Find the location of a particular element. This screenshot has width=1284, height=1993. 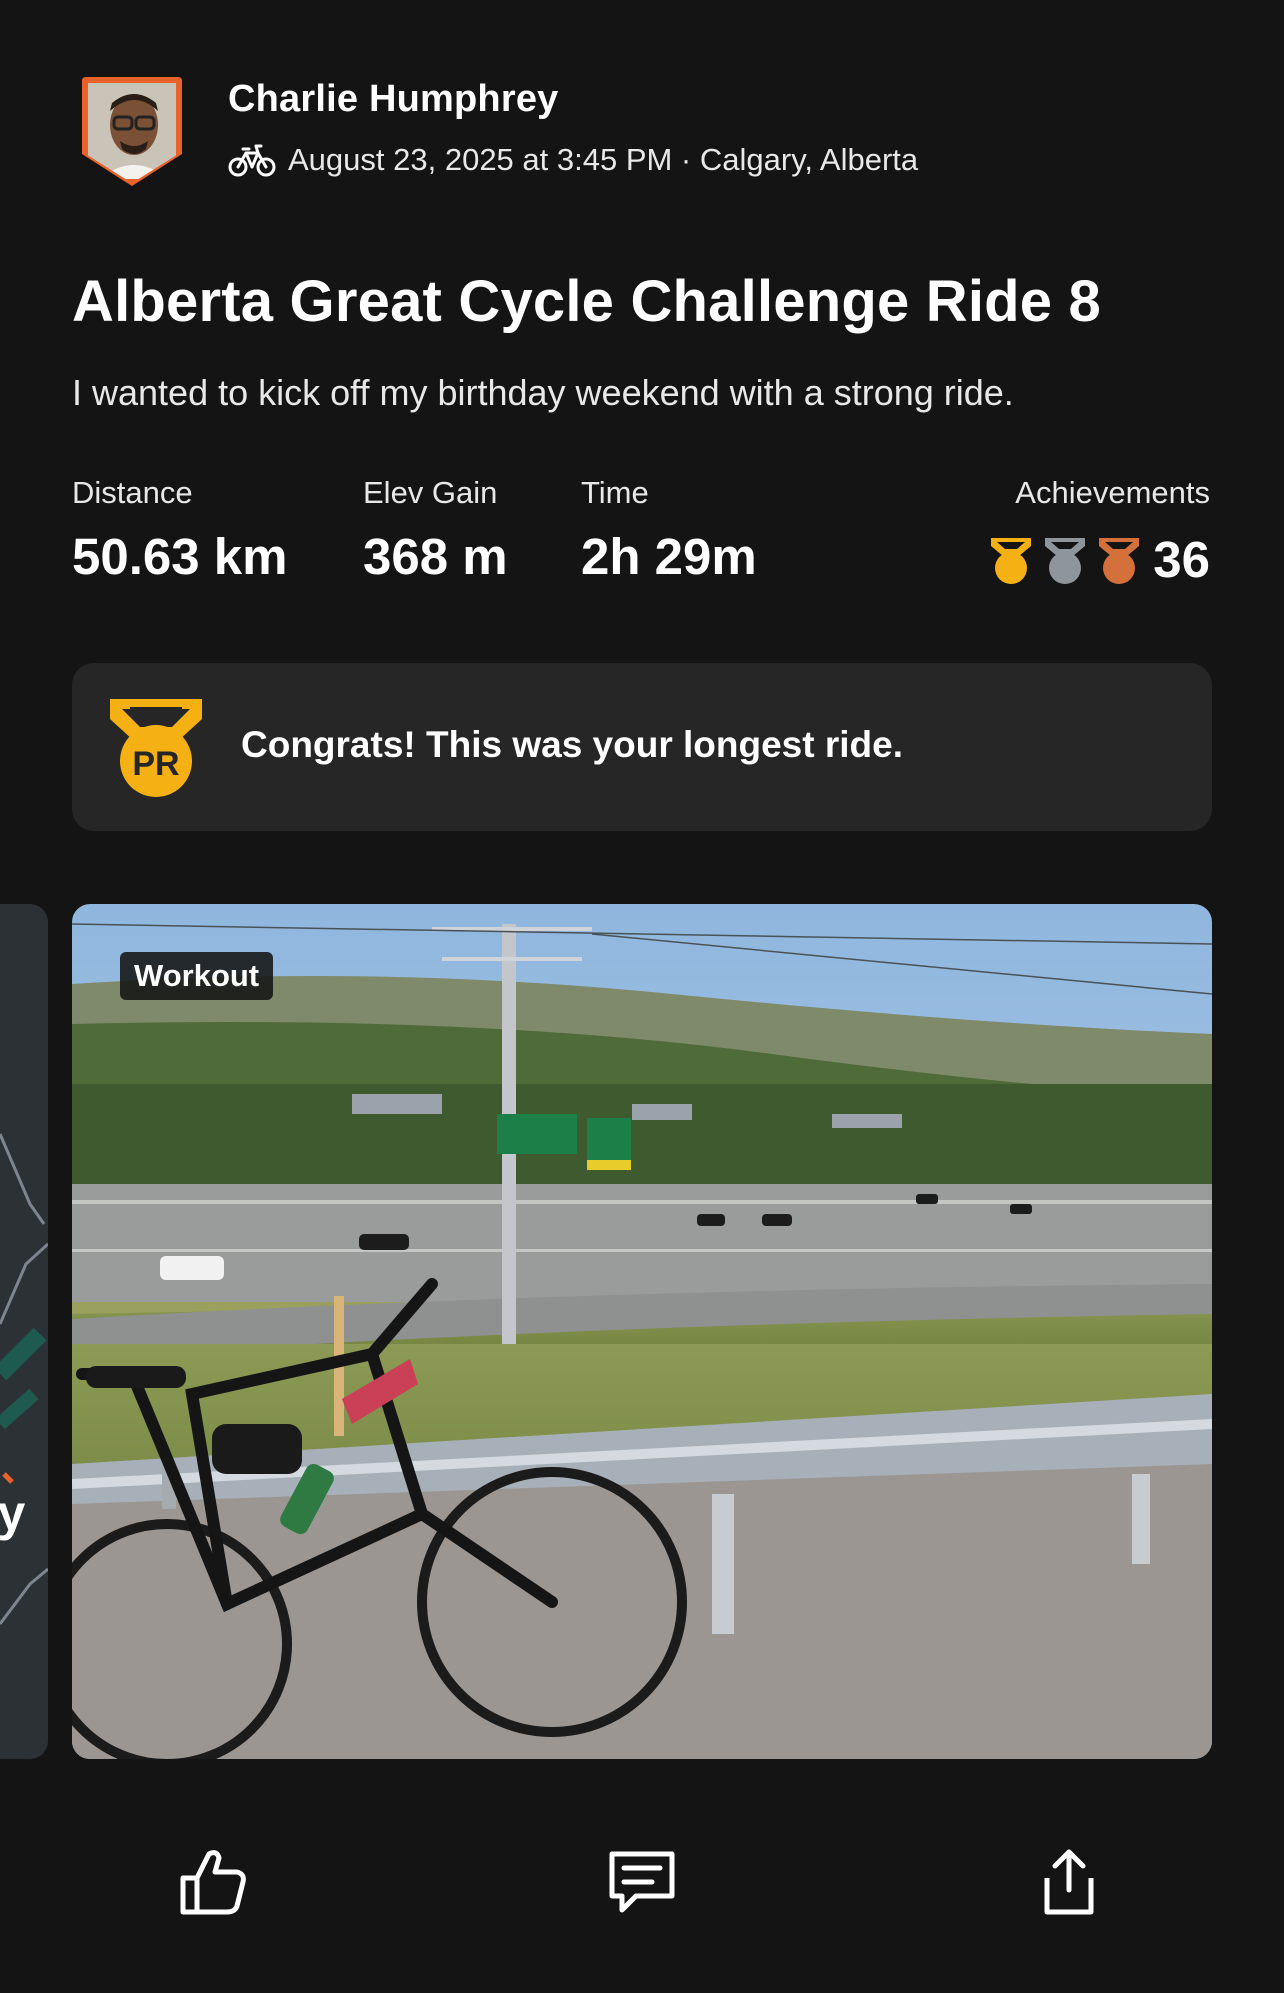

map-city-label: ry is located at coordinates (13, 1513).